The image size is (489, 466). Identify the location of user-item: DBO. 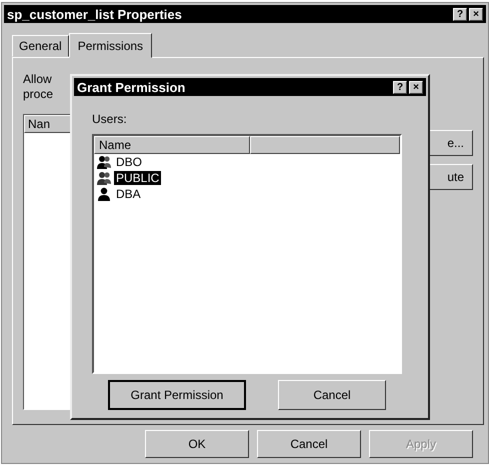
(129, 162).